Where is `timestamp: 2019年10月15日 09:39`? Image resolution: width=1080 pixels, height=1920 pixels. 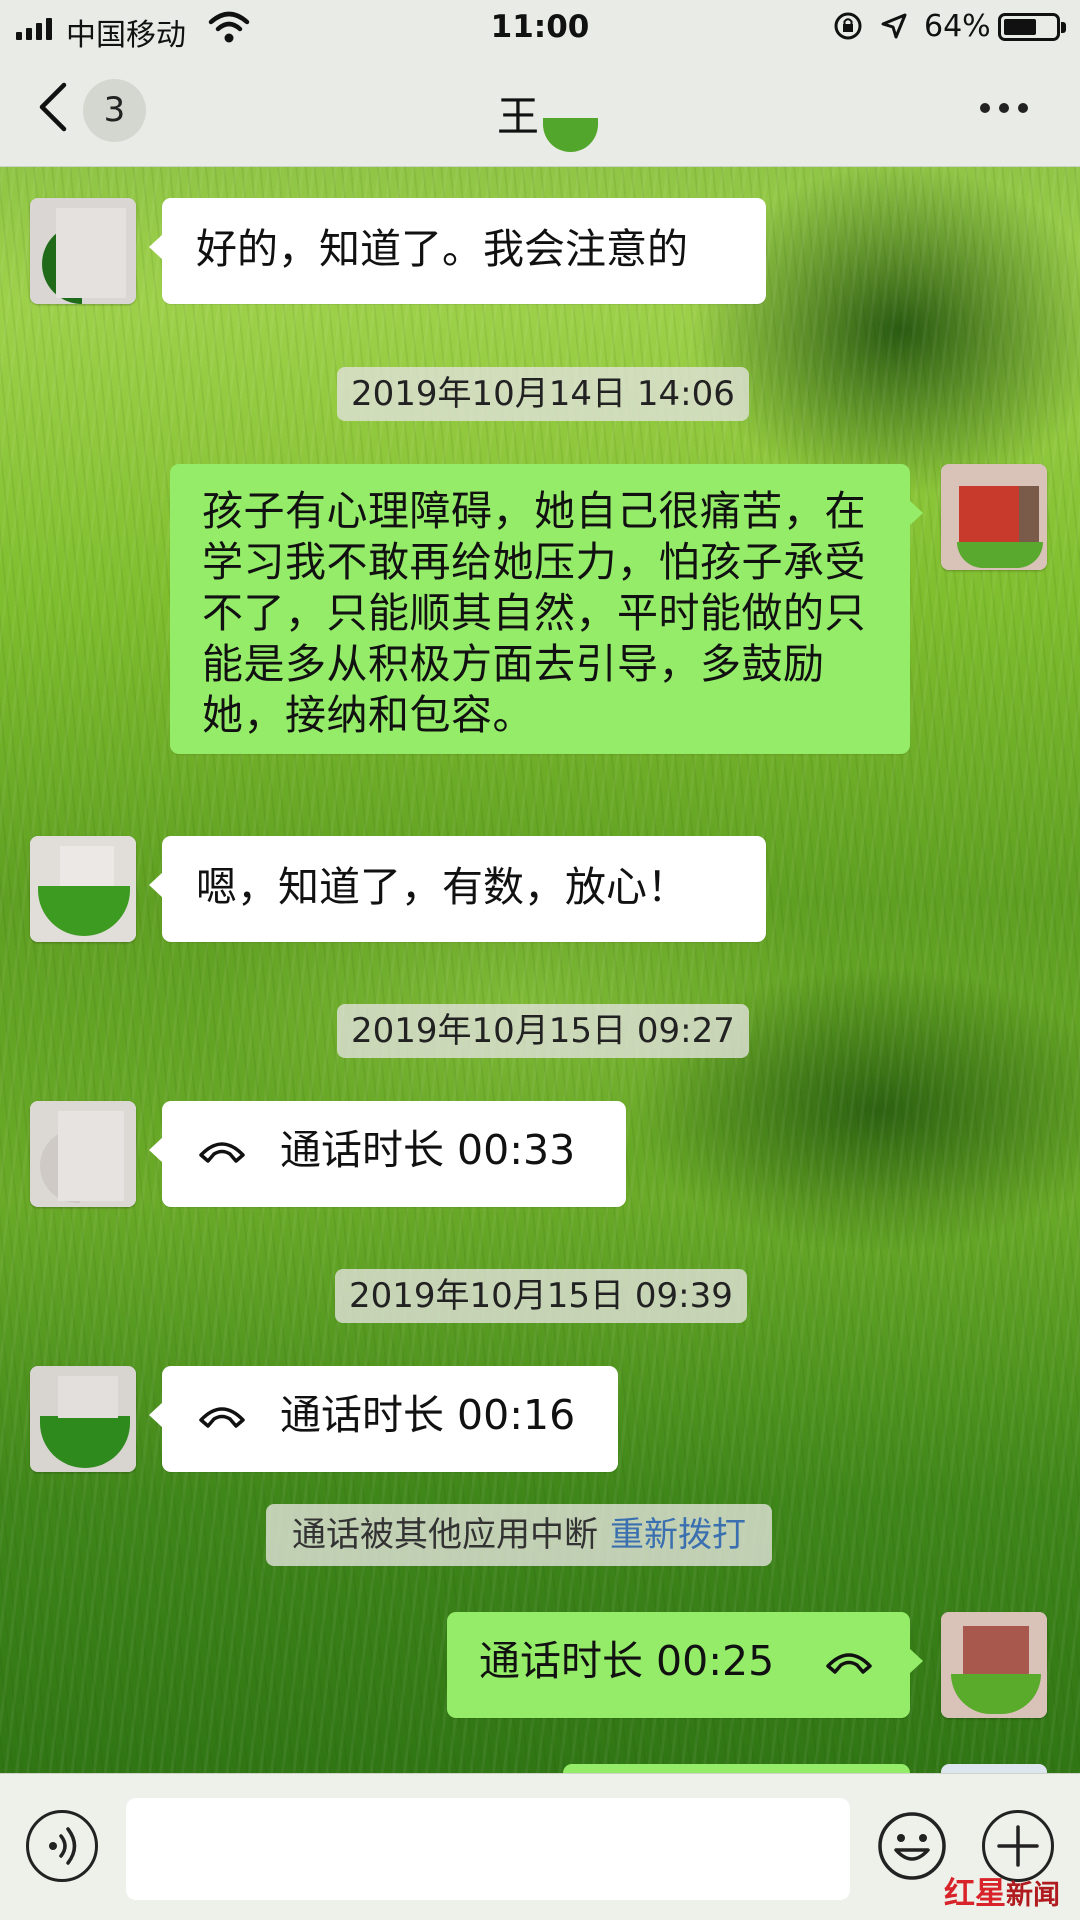 timestamp: 2019年10月15日 09:39 is located at coordinates (541, 1296).